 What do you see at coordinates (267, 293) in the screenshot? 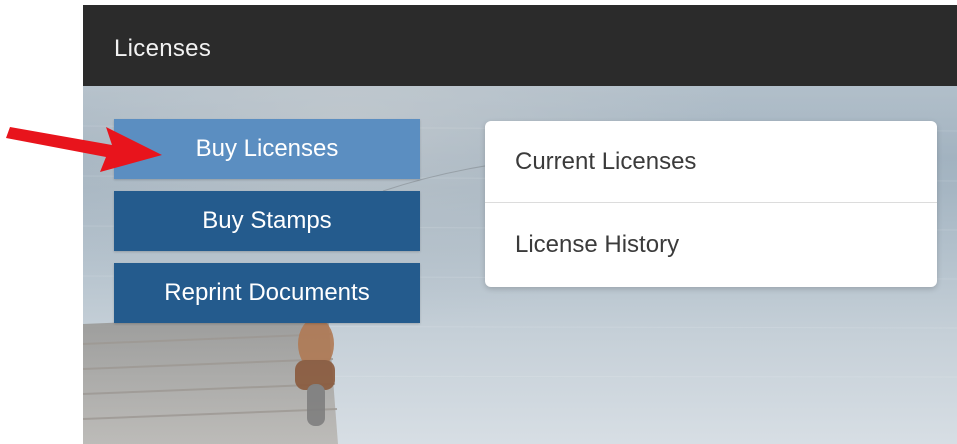
I see `reprint-documents-button: Reprint Documents` at bounding box center [267, 293].